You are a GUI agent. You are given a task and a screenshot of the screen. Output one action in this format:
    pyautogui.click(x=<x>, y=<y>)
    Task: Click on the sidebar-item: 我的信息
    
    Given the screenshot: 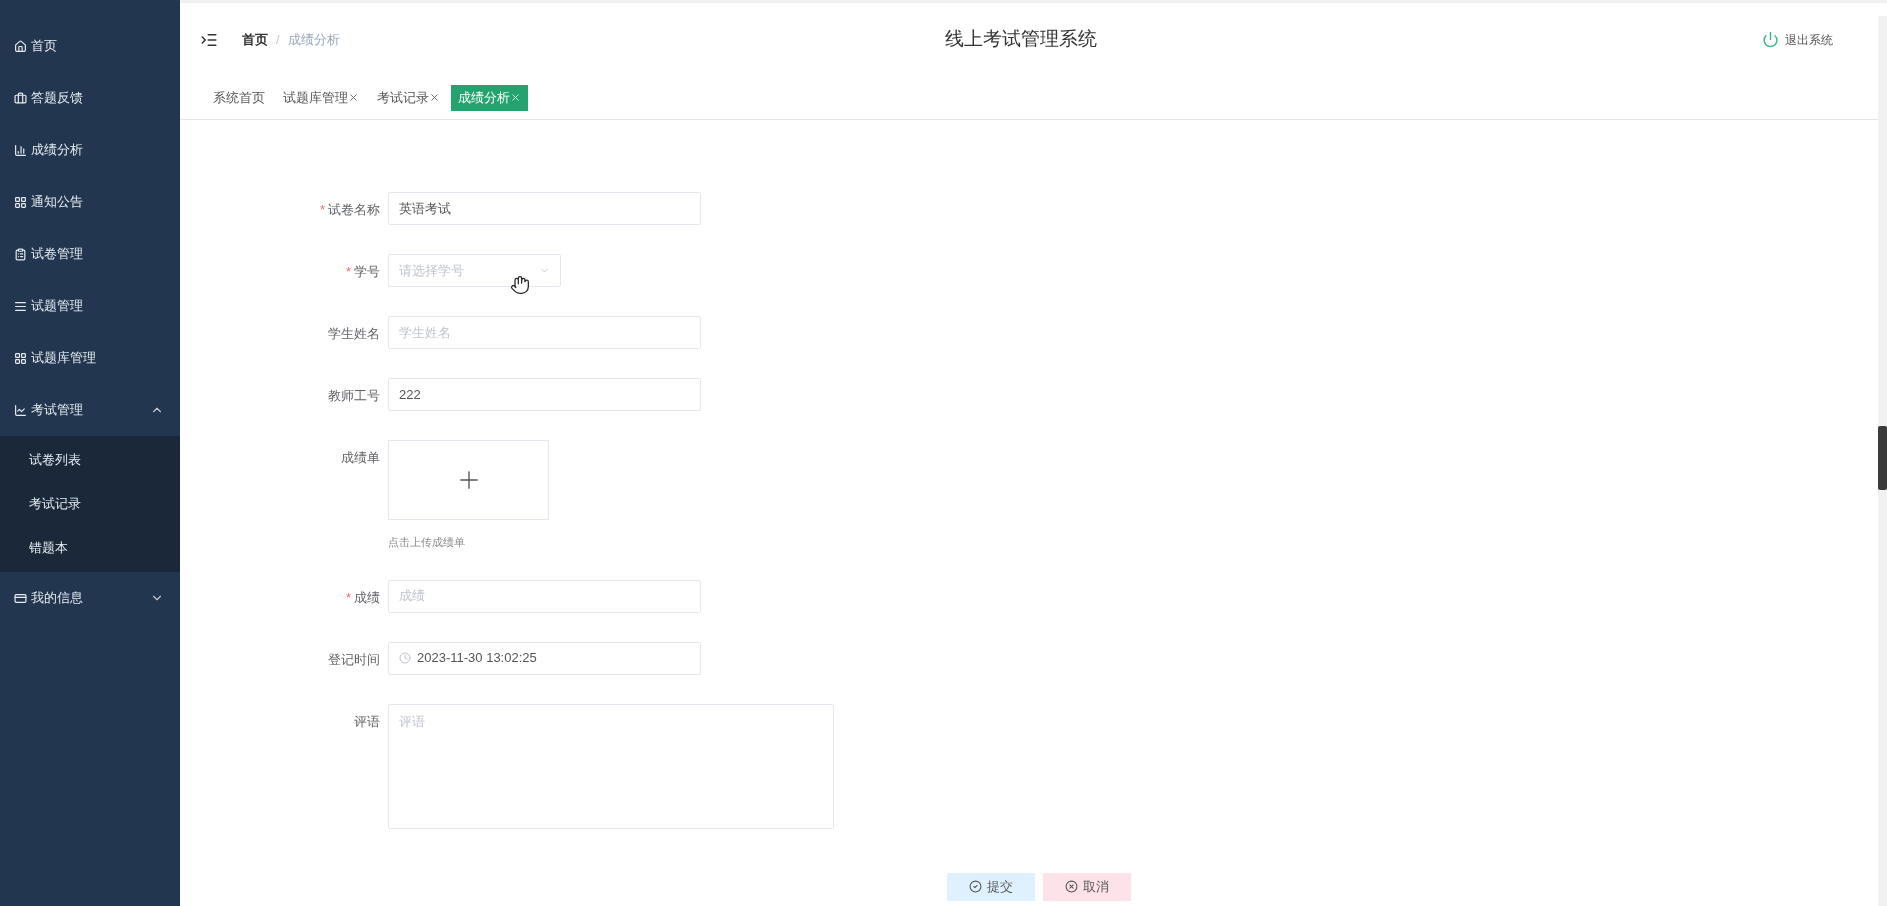 What is the action you would take?
    pyautogui.click(x=90, y=598)
    